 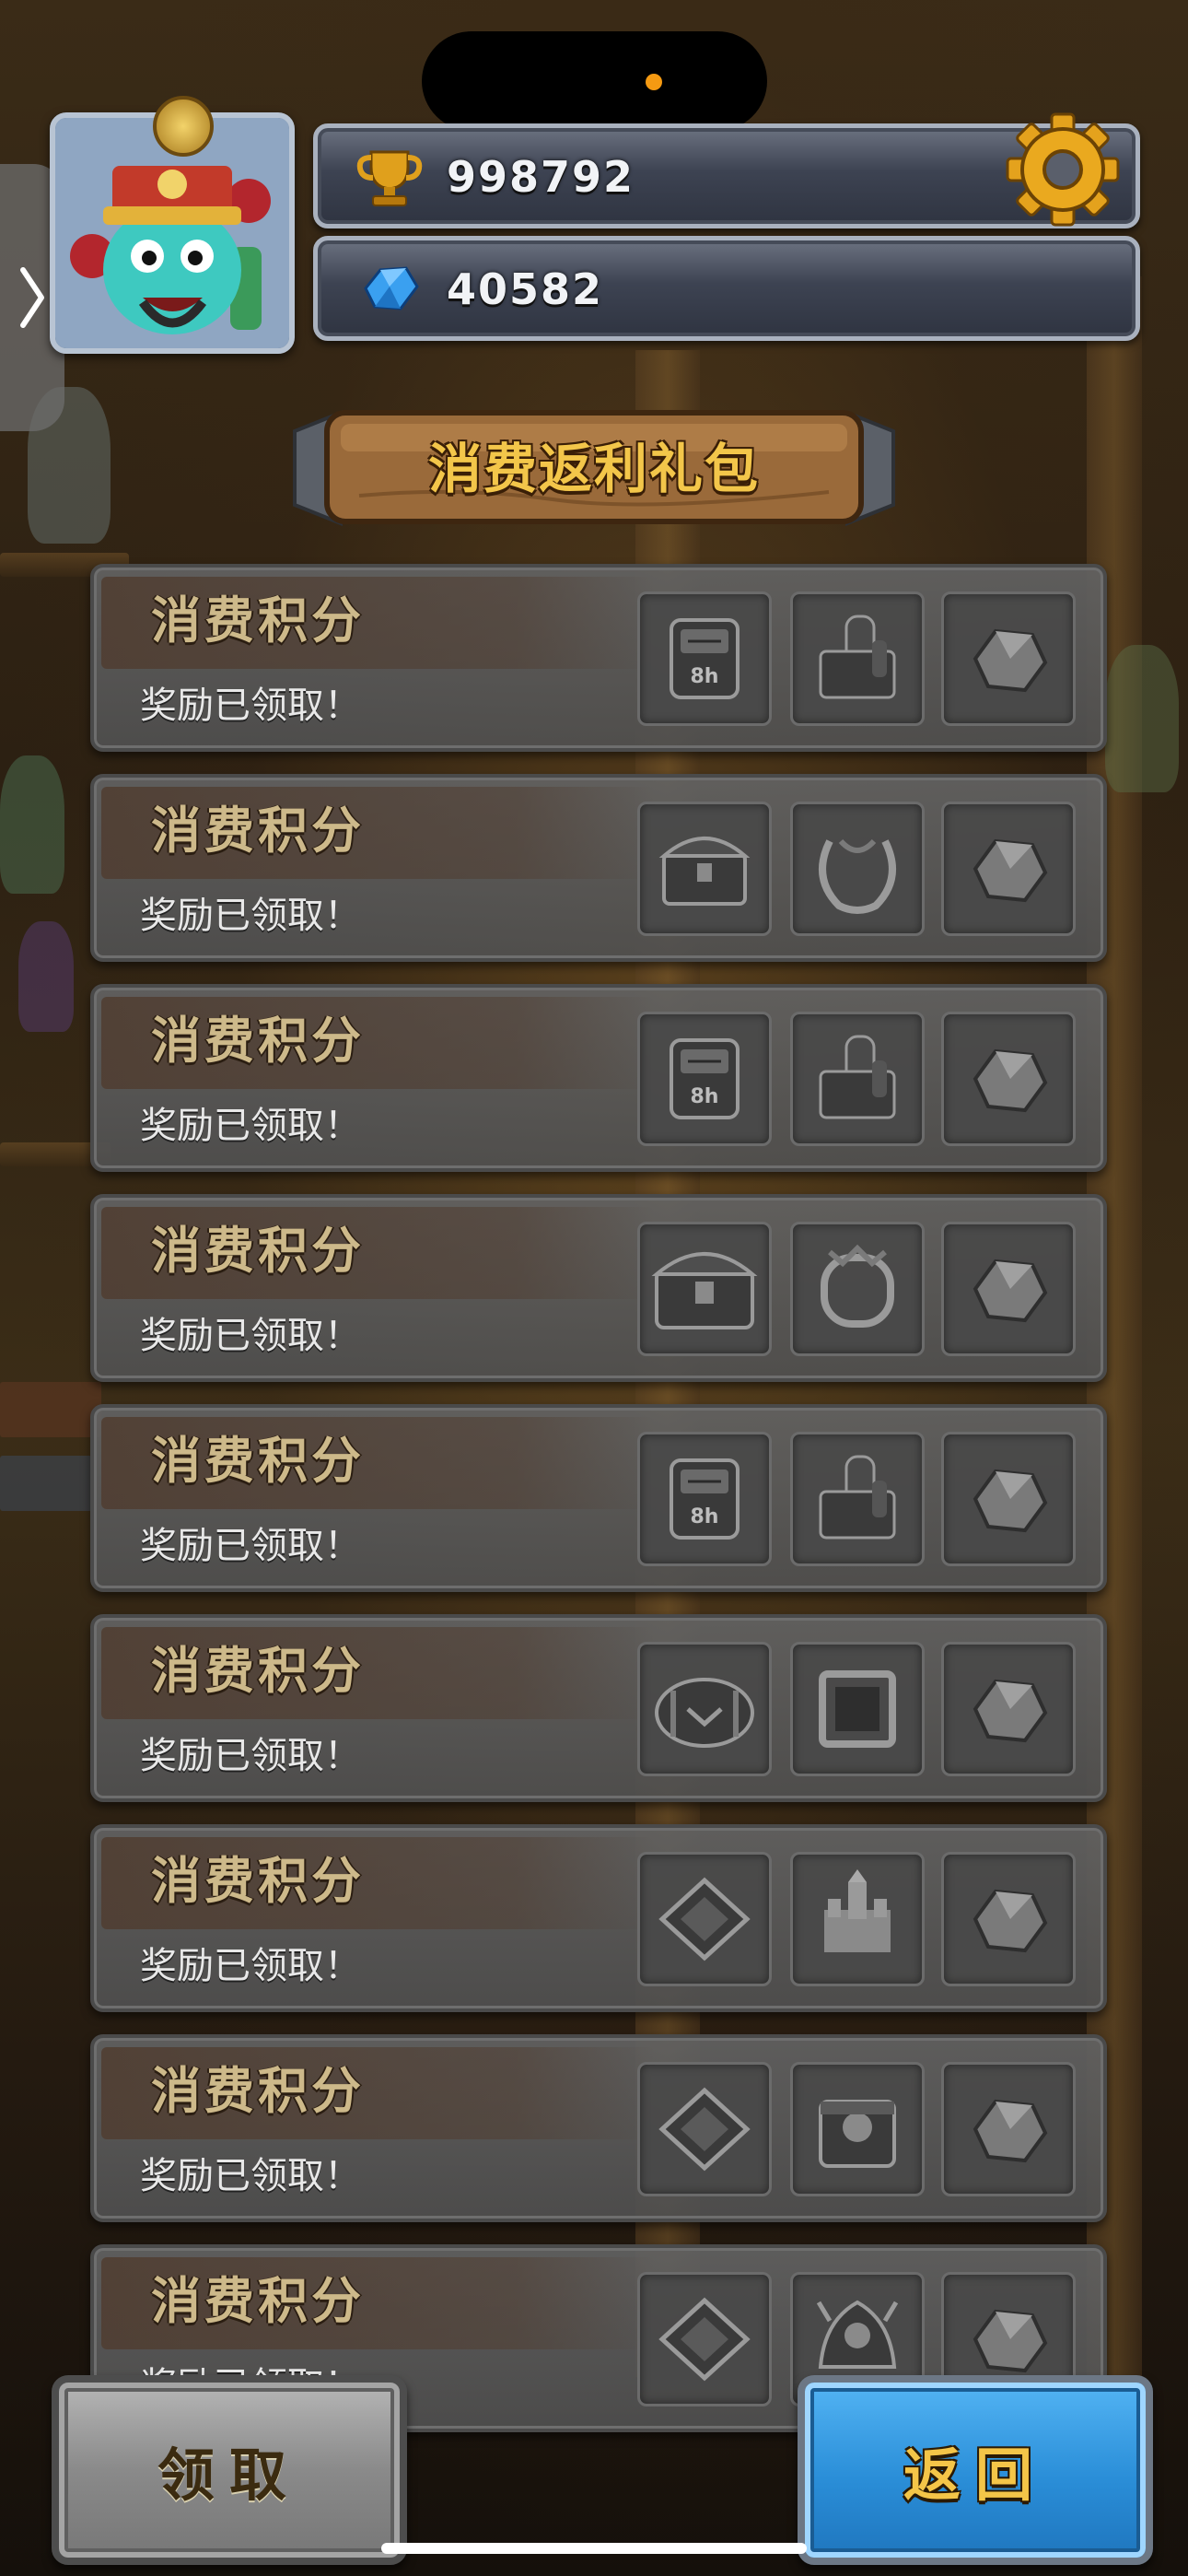 What do you see at coordinates (857, 1910) in the screenshot?
I see `castle-icon` at bounding box center [857, 1910].